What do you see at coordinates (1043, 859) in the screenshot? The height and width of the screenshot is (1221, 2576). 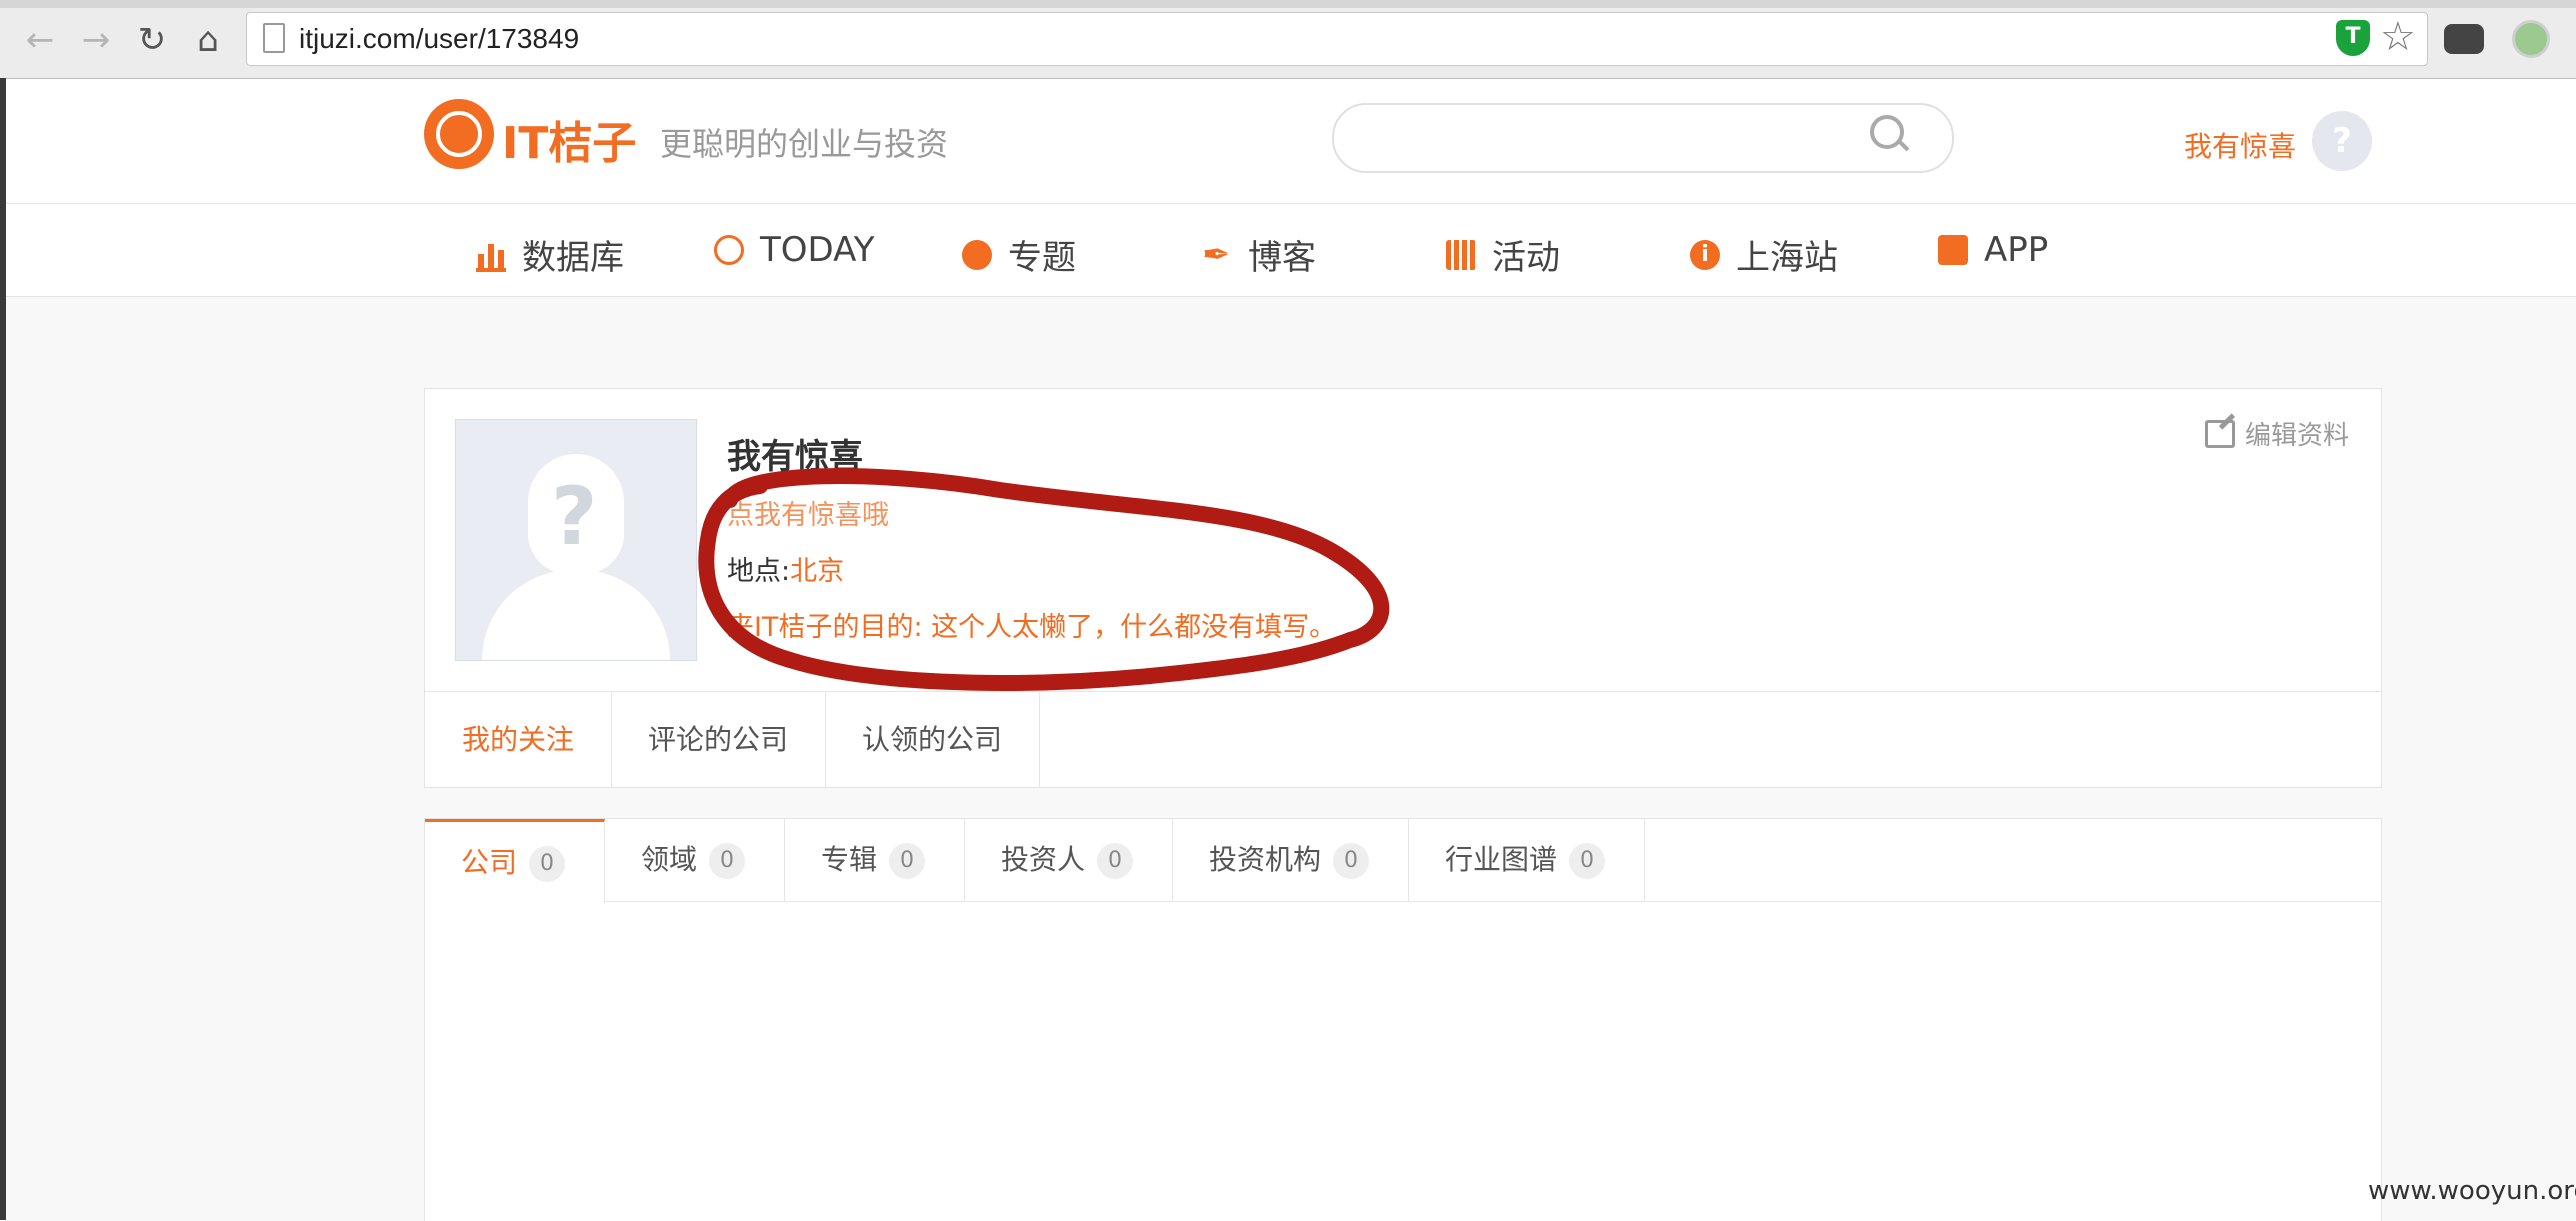 I see `tab-label: 投资人` at bounding box center [1043, 859].